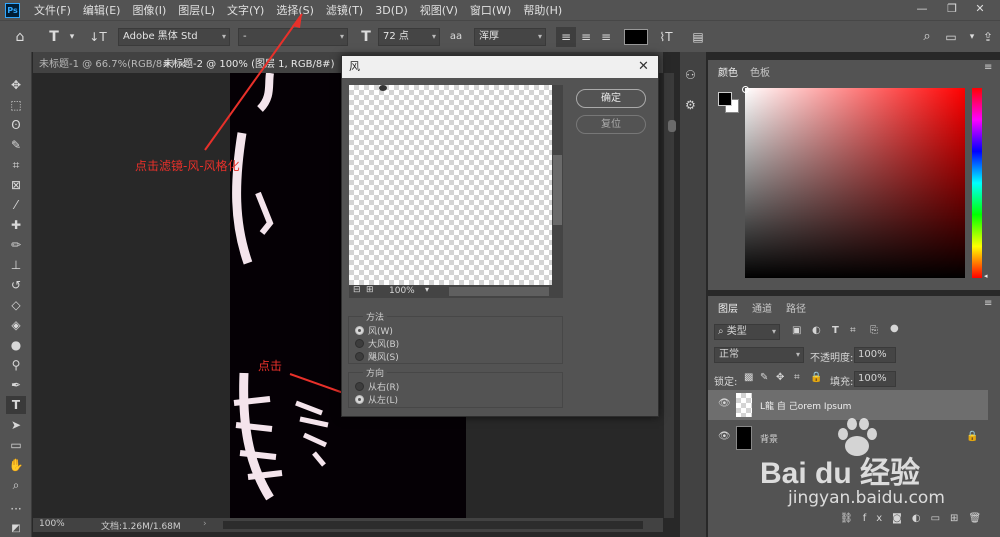 The image size is (1000, 537). Describe the element at coordinates (875, 379) in the screenshot. I see `fill-input: 100%` at that location.